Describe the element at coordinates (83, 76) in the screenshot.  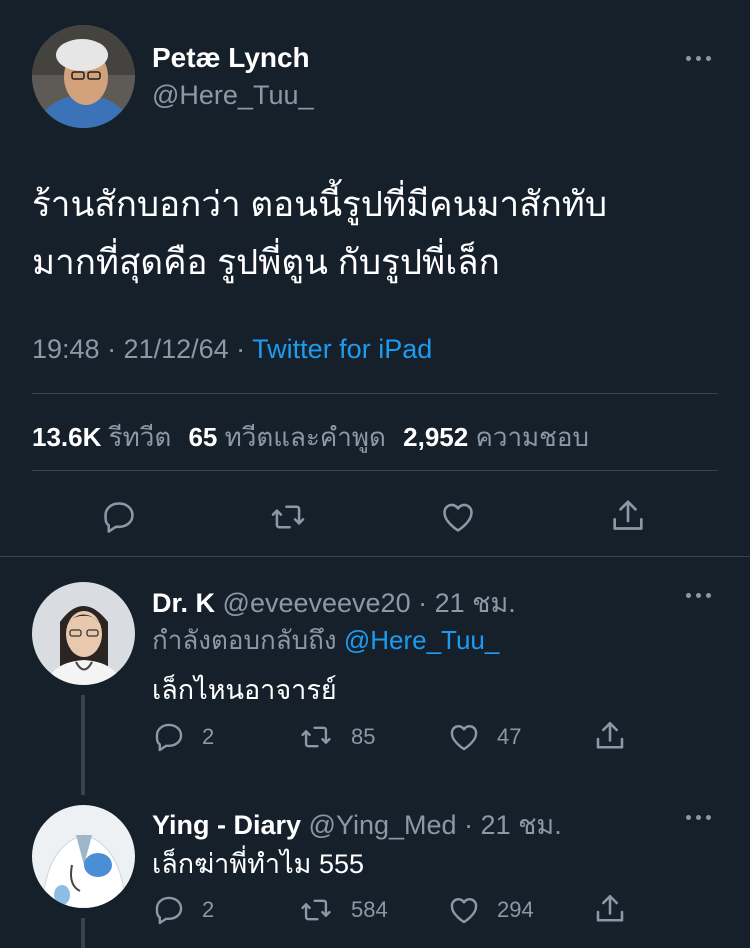
I see `author-avatar` at that location.